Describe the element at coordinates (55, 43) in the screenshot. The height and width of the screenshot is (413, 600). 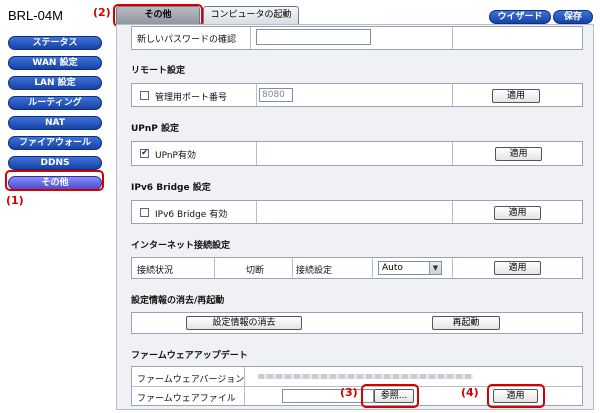
I see `sidebar-item-status: ステータス` at that location.